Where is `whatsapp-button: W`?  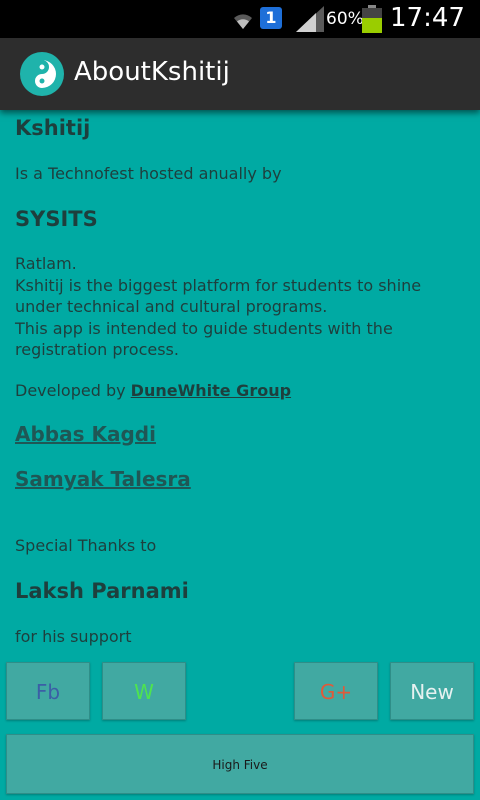 whatsapp-button: W is located at coordinates (144, 691).